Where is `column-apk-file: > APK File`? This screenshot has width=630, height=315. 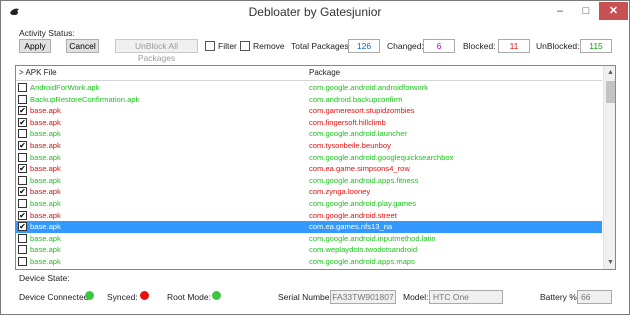 column-apk-file: > APK File is located at coordinates (38, 72).